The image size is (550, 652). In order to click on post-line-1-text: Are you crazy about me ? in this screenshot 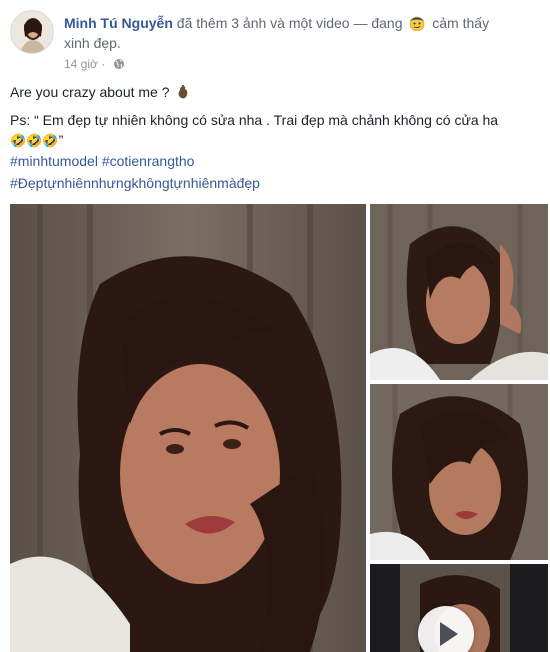, I will do `click(90, 92)`.